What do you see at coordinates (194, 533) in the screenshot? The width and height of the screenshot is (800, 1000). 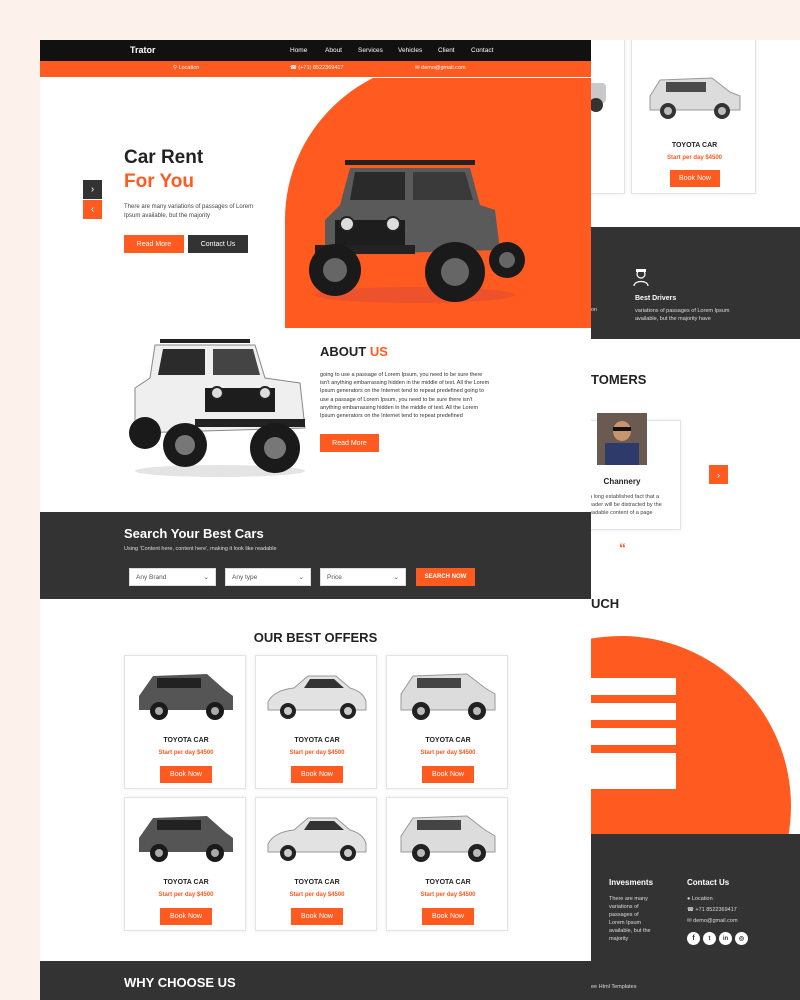 I see `search-title: Search Your Best Cars` at bounding box center [194, 533].